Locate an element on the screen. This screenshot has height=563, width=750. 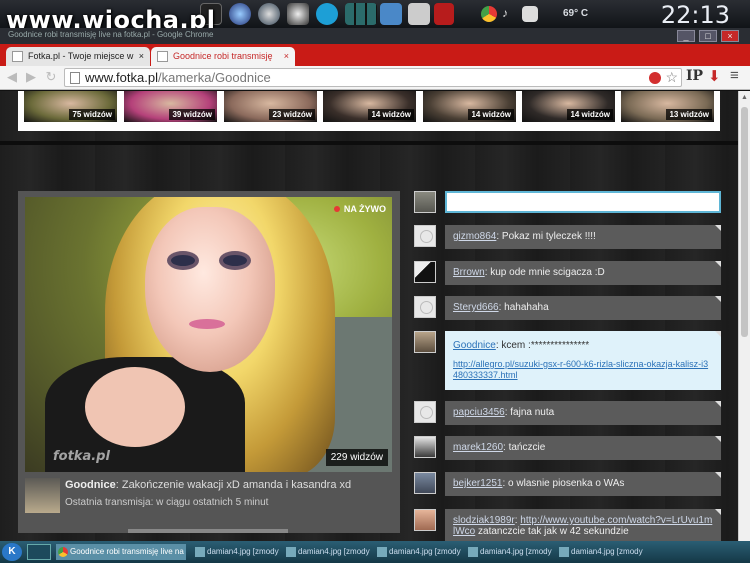
divider is located at coordinates (369, 143).